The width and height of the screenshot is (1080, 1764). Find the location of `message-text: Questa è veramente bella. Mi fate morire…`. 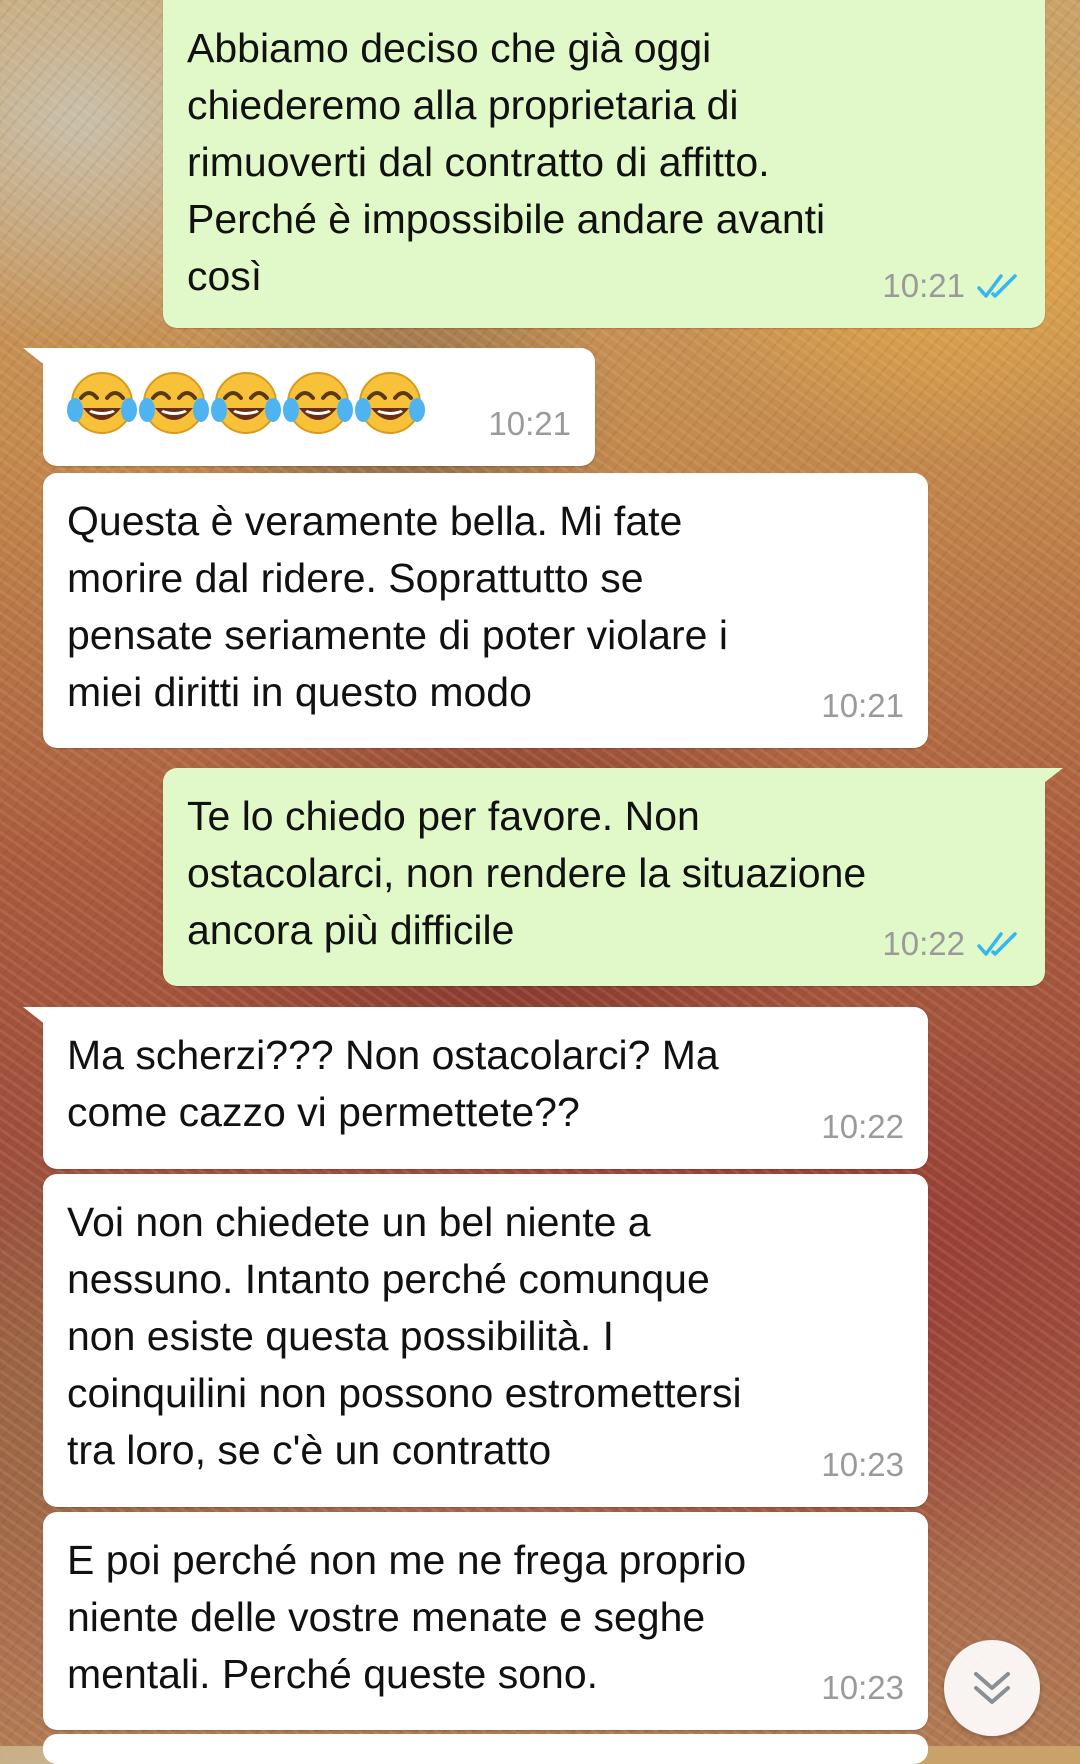

message-text: Questa è veramente bella. Mi fate morire… is located at coordinates (397, 606).